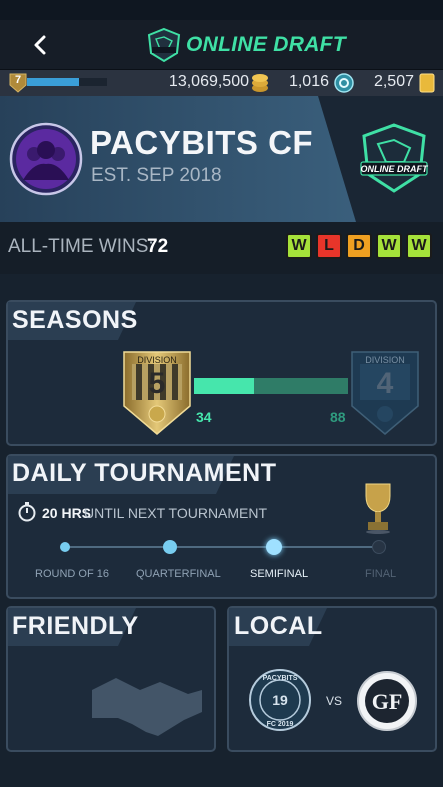 The width and height of the screenshot is (443, 787). I want to click on online-draft-logo: ONLINE DRAFT, so click(394, 158).